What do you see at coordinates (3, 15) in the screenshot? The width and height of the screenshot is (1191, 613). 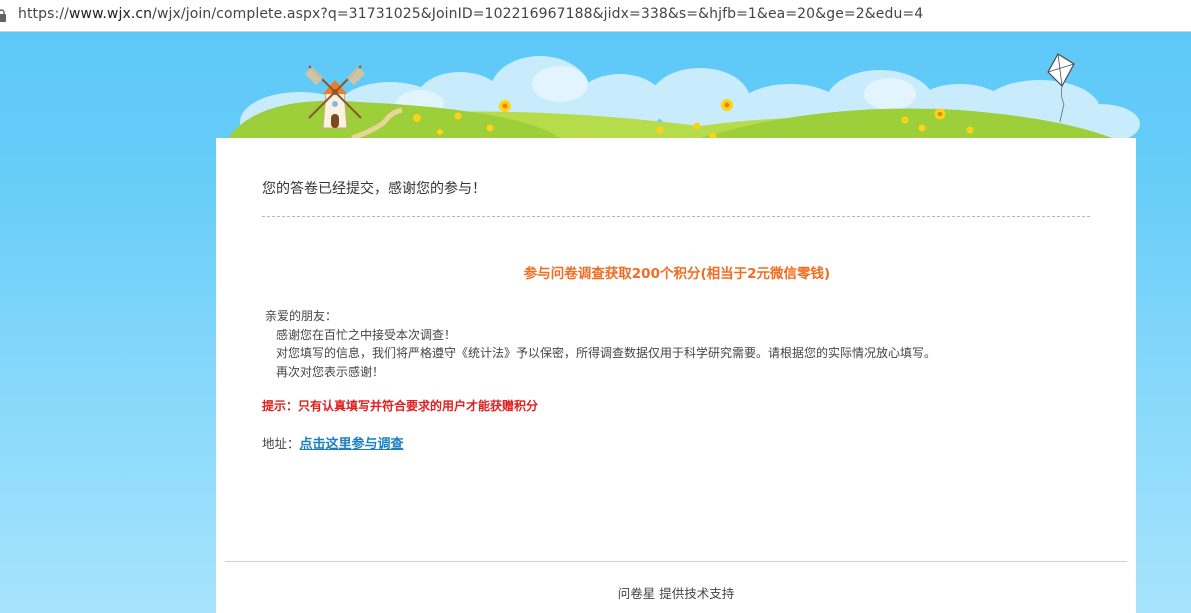 I see `lock-icon` at bounding box center [3, 15].